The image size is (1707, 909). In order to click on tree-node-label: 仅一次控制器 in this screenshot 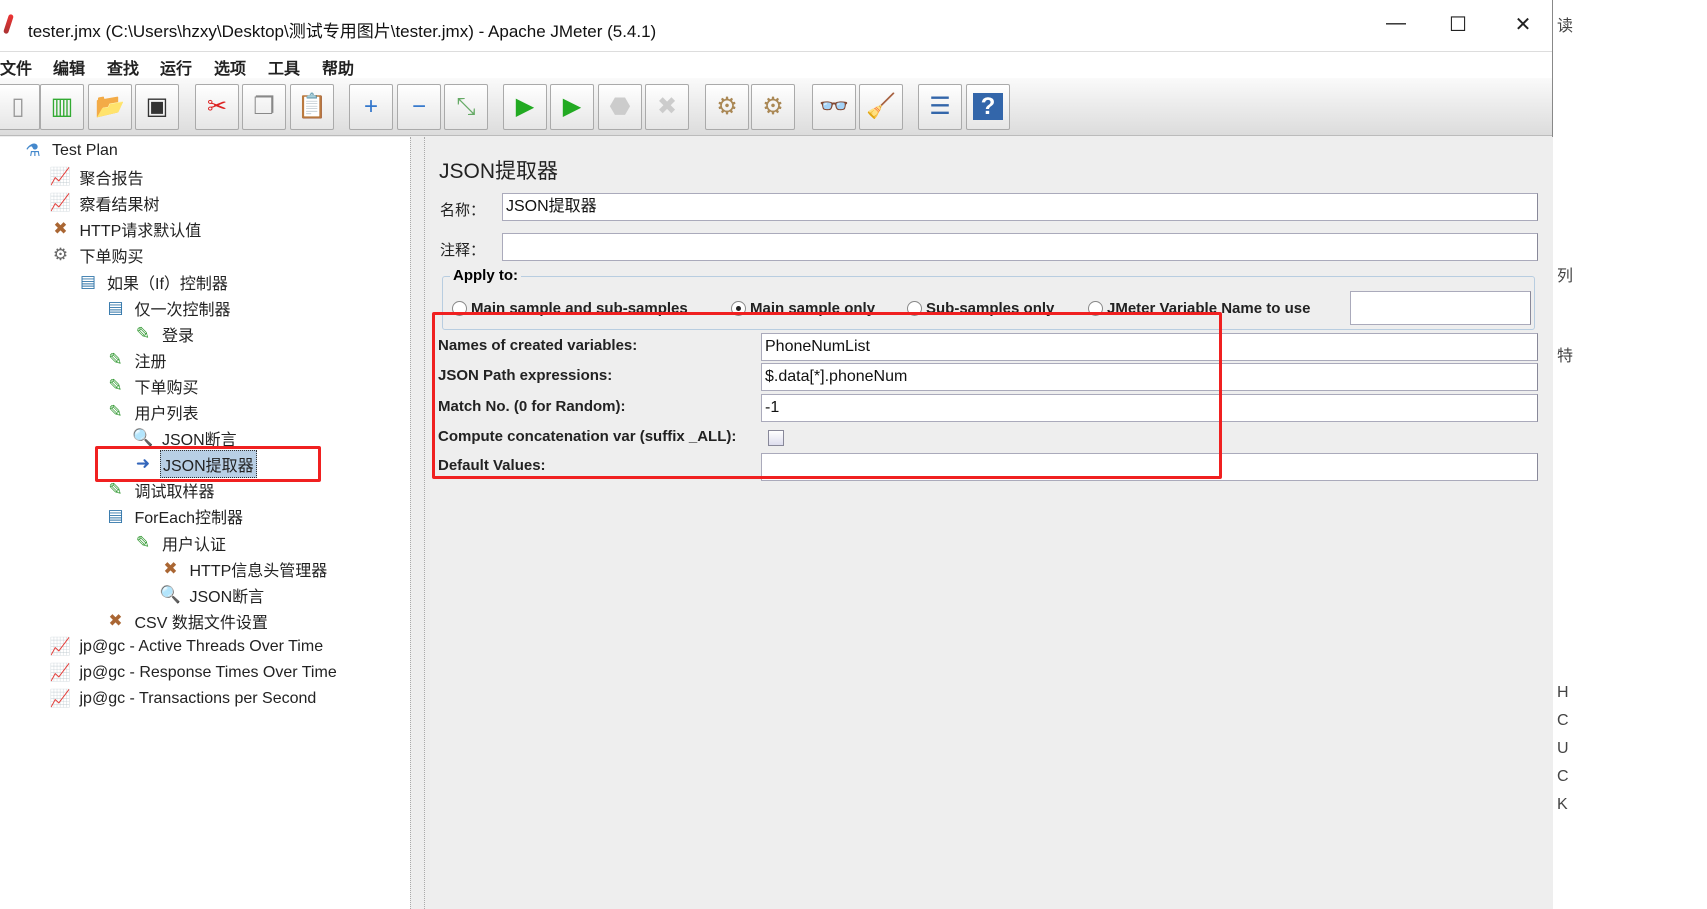, I will do `click(182, 310)`.